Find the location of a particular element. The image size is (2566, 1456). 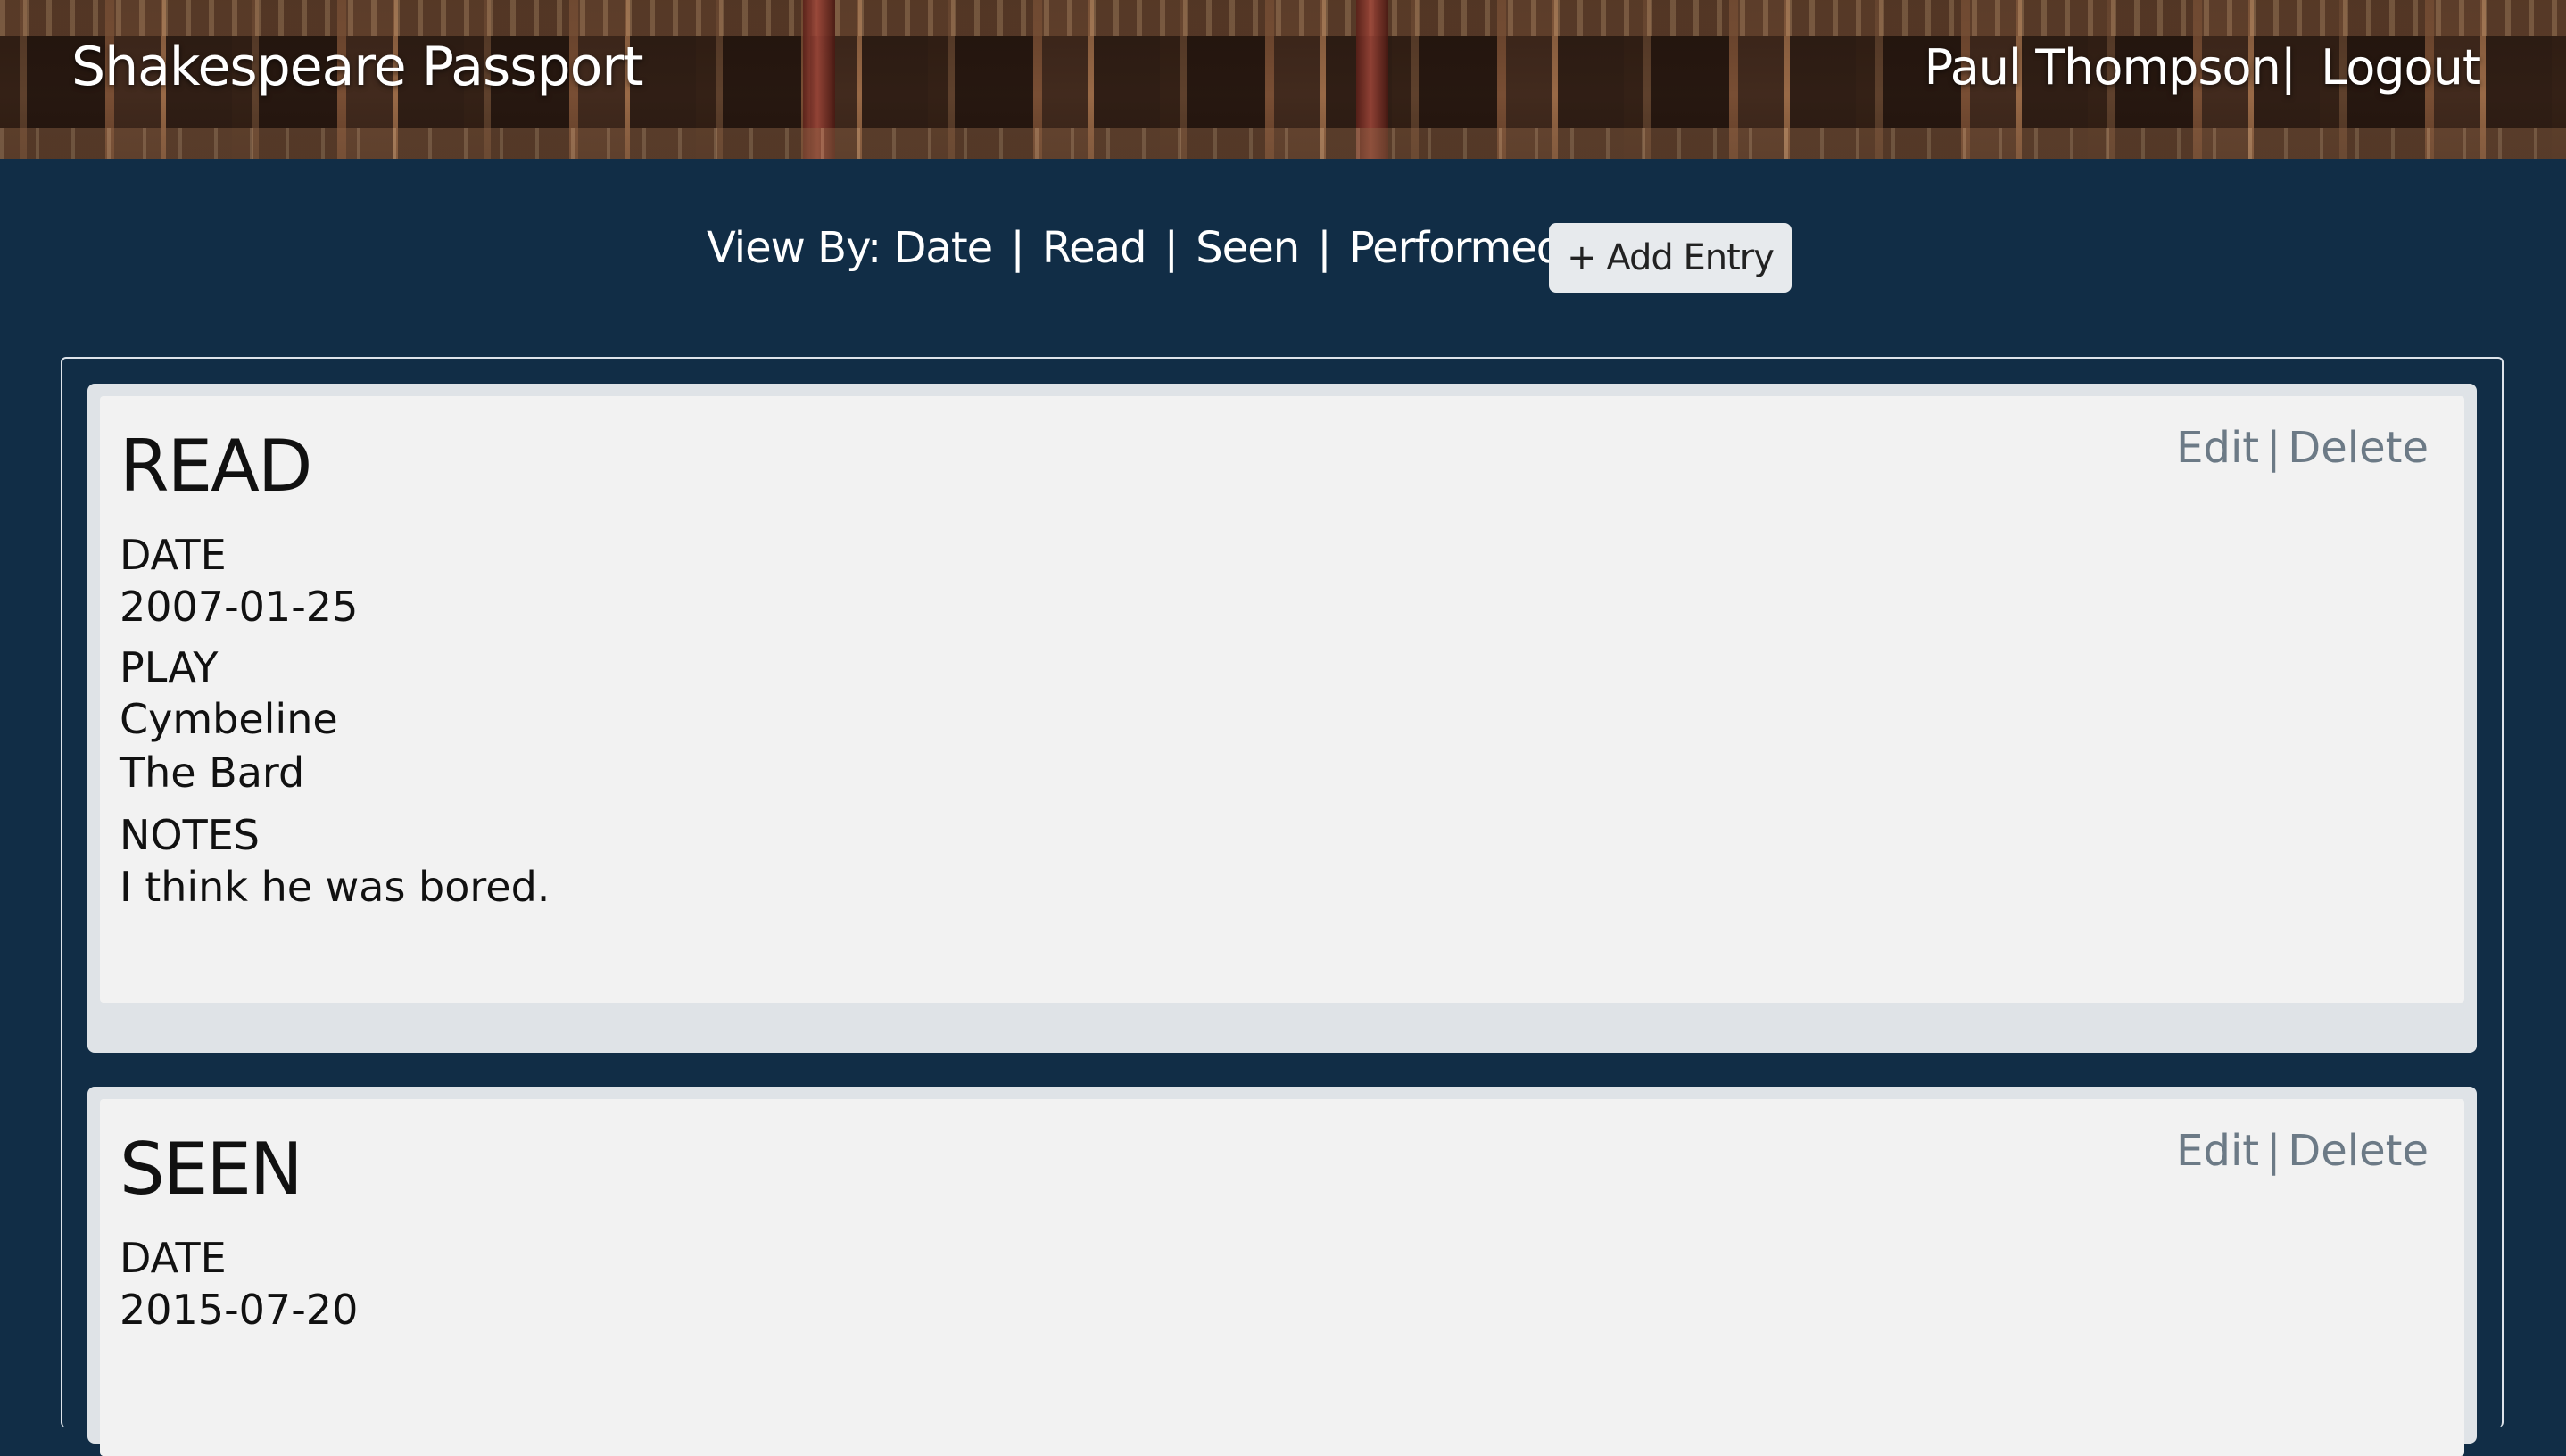

date-value: 2015-07-20 is located at coordinates (239, 1310).